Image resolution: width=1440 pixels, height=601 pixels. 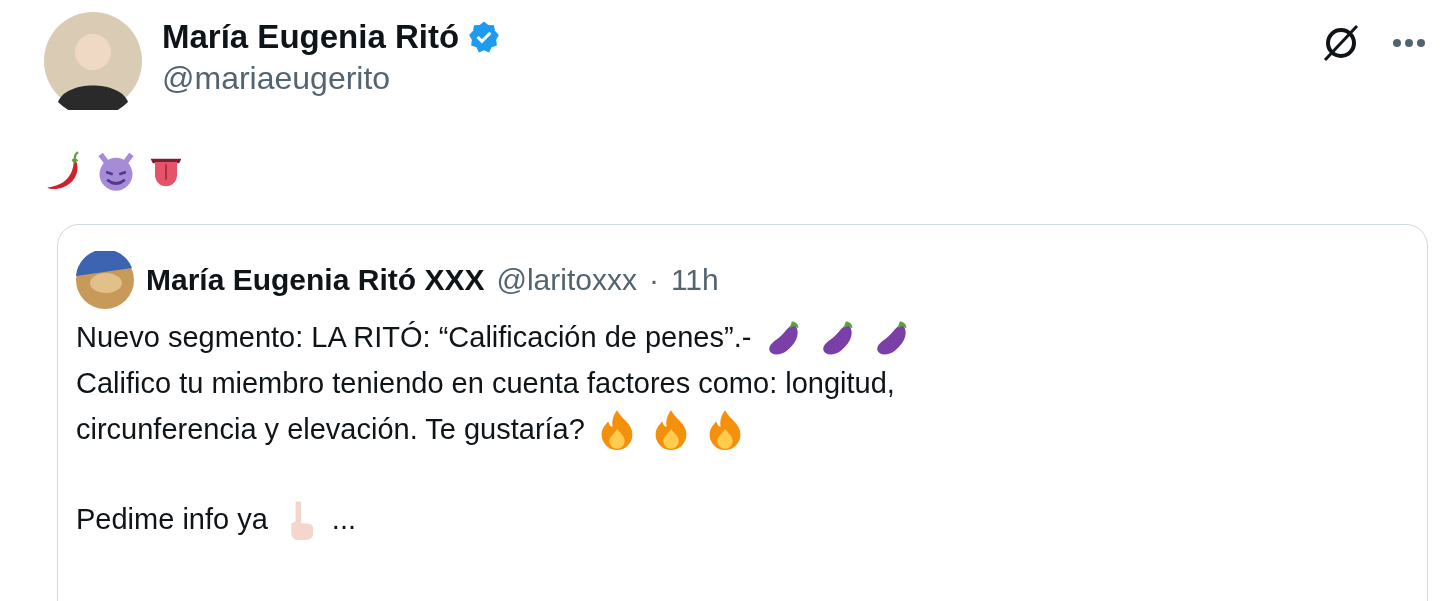 I want to click on avatar, so click(x=93, y=61).